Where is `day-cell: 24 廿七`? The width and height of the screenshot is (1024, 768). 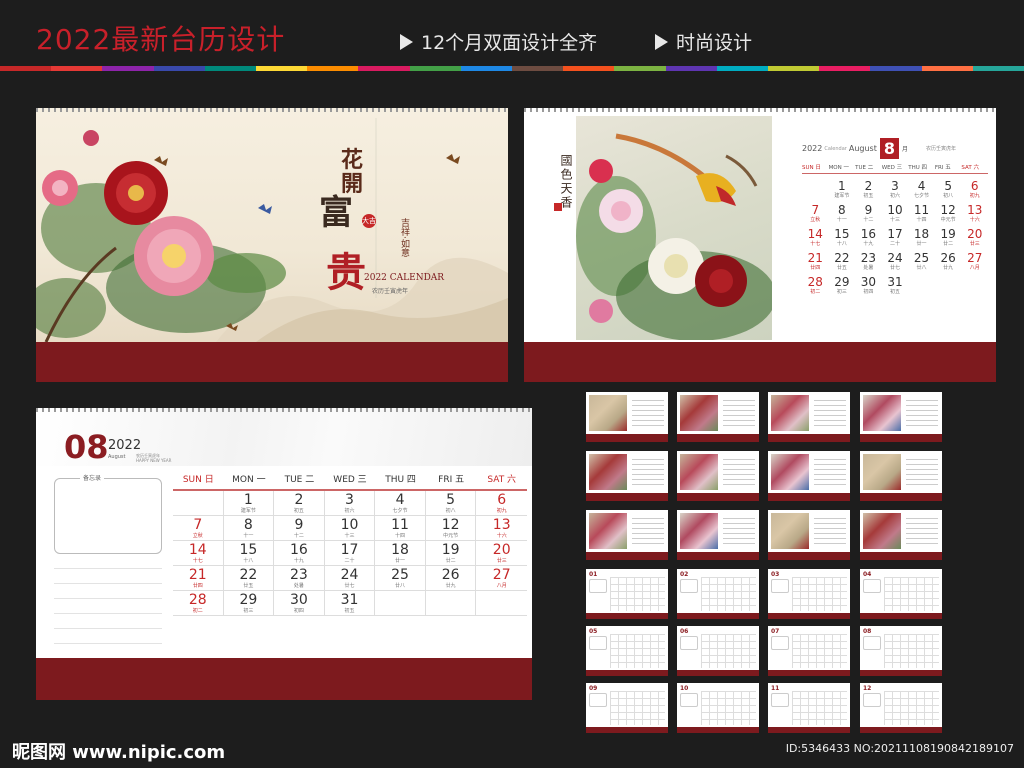 day-cell: 24 廿七 is located at coordinates (350, 578).